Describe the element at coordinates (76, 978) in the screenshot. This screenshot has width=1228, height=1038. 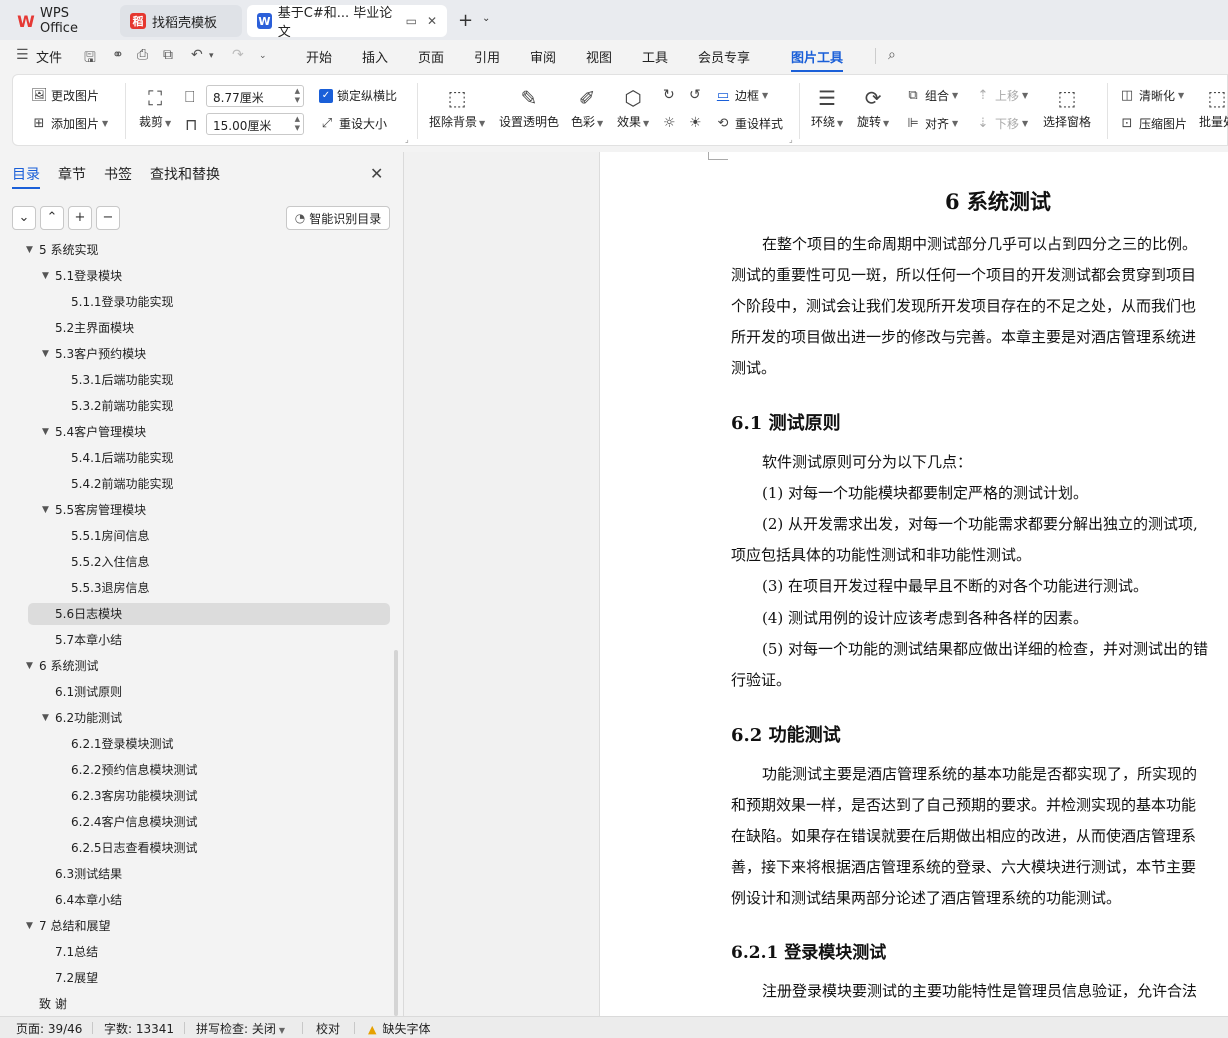
I see `toc-item: 7.2展望` at that location.